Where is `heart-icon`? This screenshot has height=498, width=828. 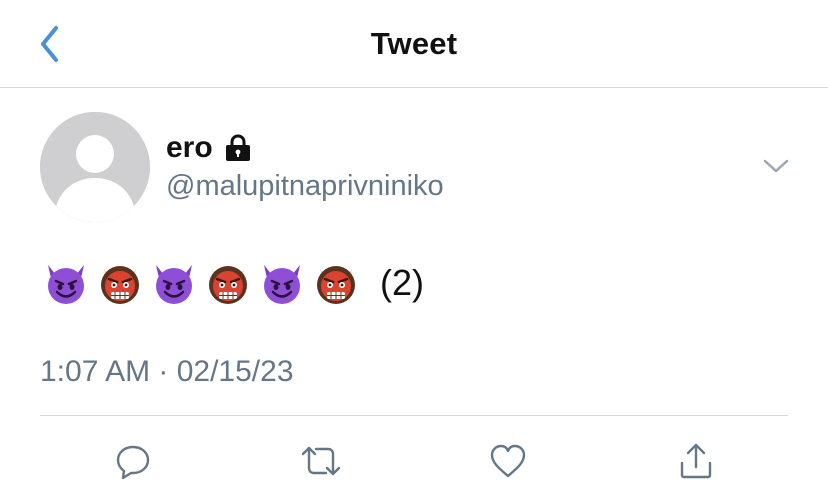 heart-icon is located at coordinates (508, 461).